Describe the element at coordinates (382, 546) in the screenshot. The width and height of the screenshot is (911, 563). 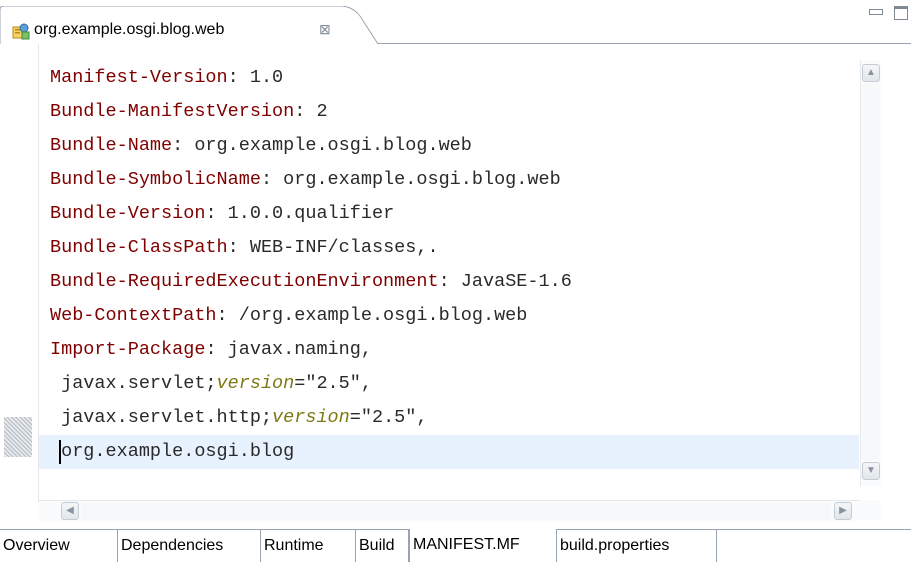
I see `tab-build: Build` at that location.